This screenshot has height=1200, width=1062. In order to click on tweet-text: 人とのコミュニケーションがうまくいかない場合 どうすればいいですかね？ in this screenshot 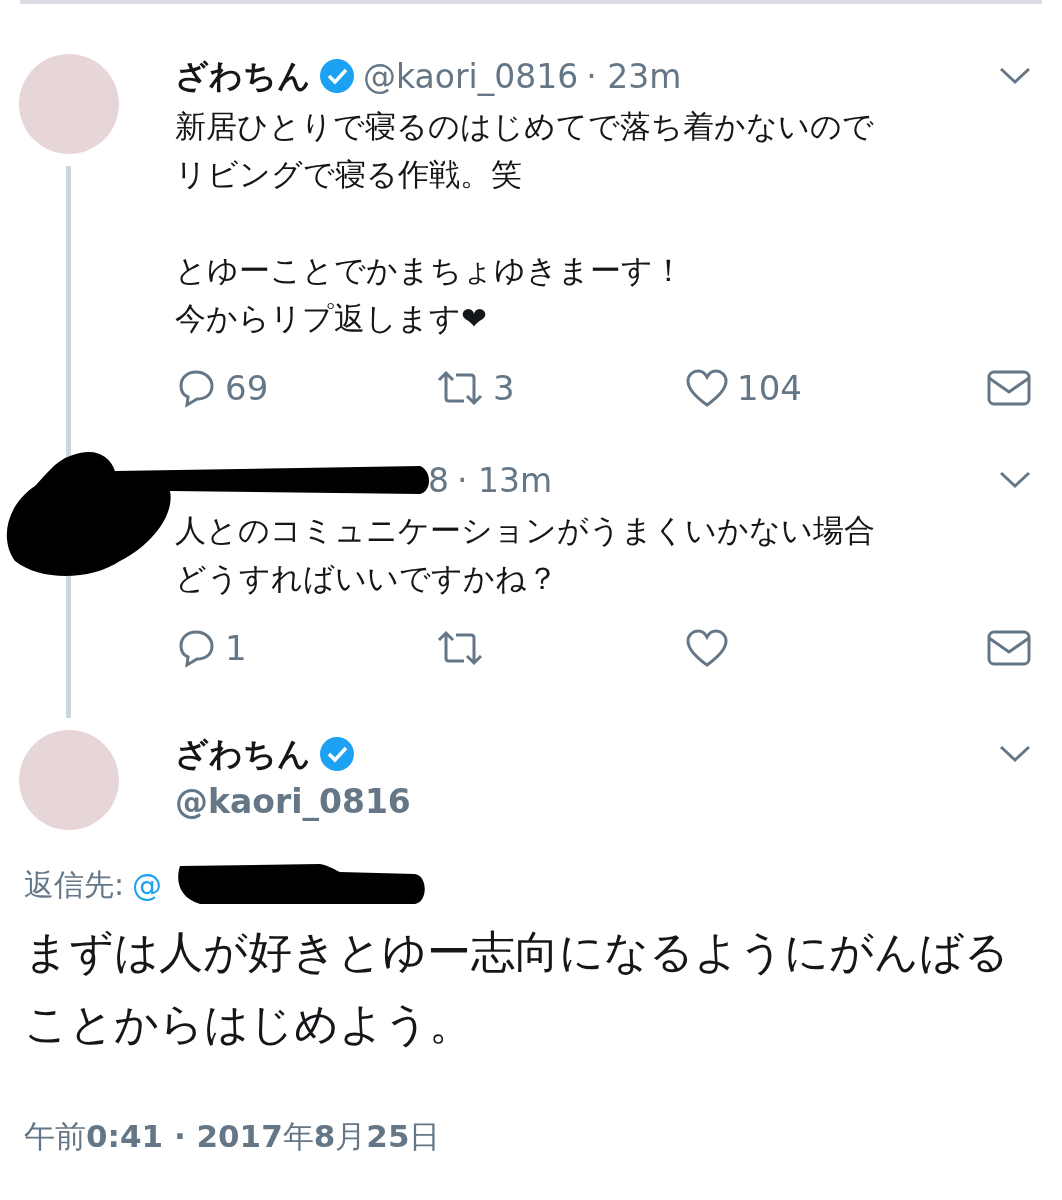, I will do `click(525, 554)`.